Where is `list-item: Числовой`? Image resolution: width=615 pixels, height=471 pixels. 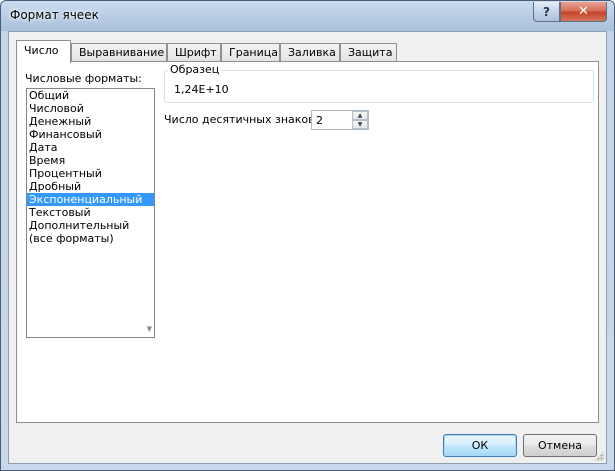
list-item: Числовой is located at coordinates (90, 108).